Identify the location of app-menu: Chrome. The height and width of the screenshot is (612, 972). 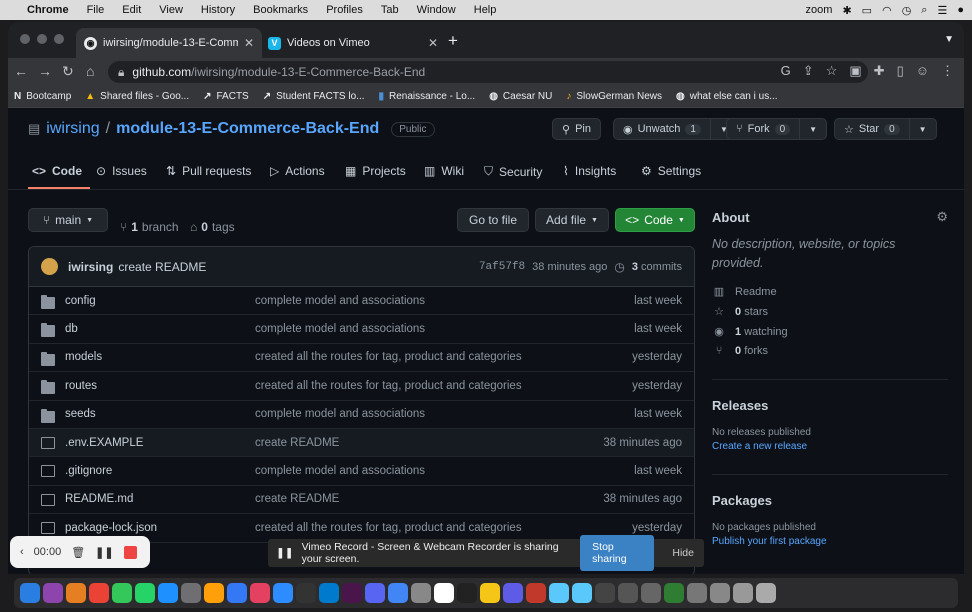
(48, 10).